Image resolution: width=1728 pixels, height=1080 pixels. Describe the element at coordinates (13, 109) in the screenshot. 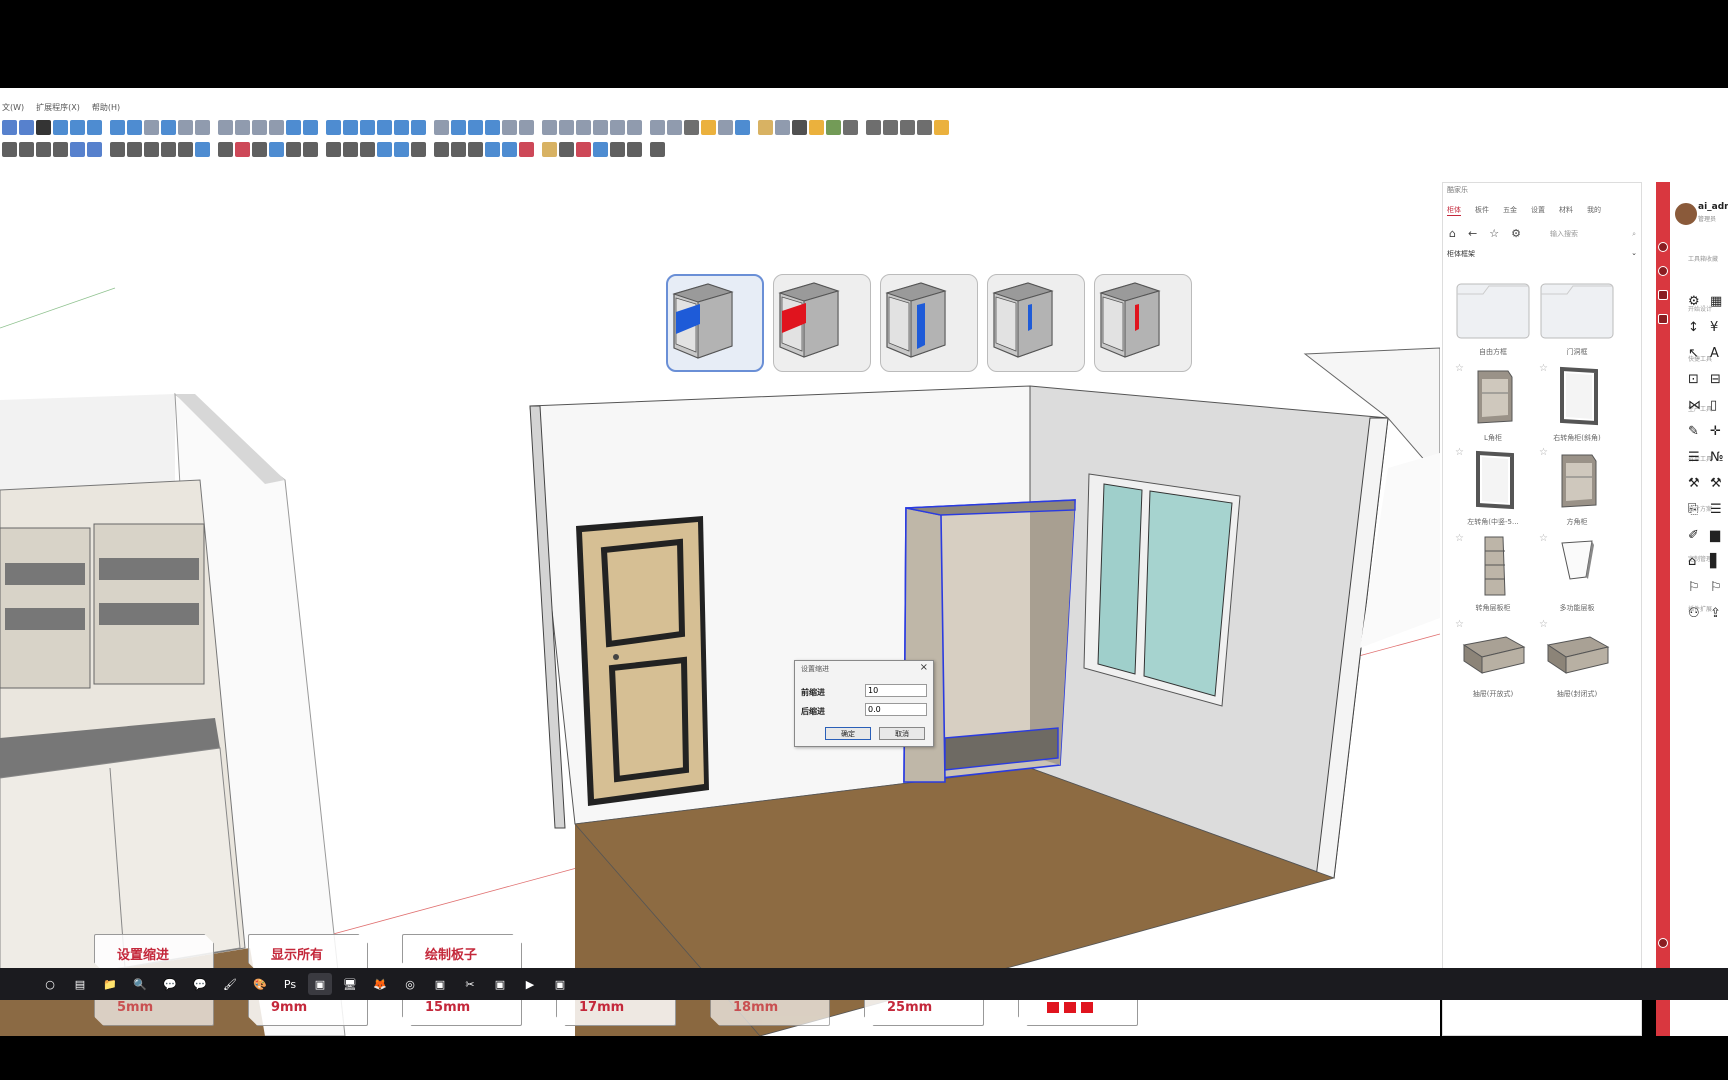

I see `menu-item-window: 文(W)` at that location.